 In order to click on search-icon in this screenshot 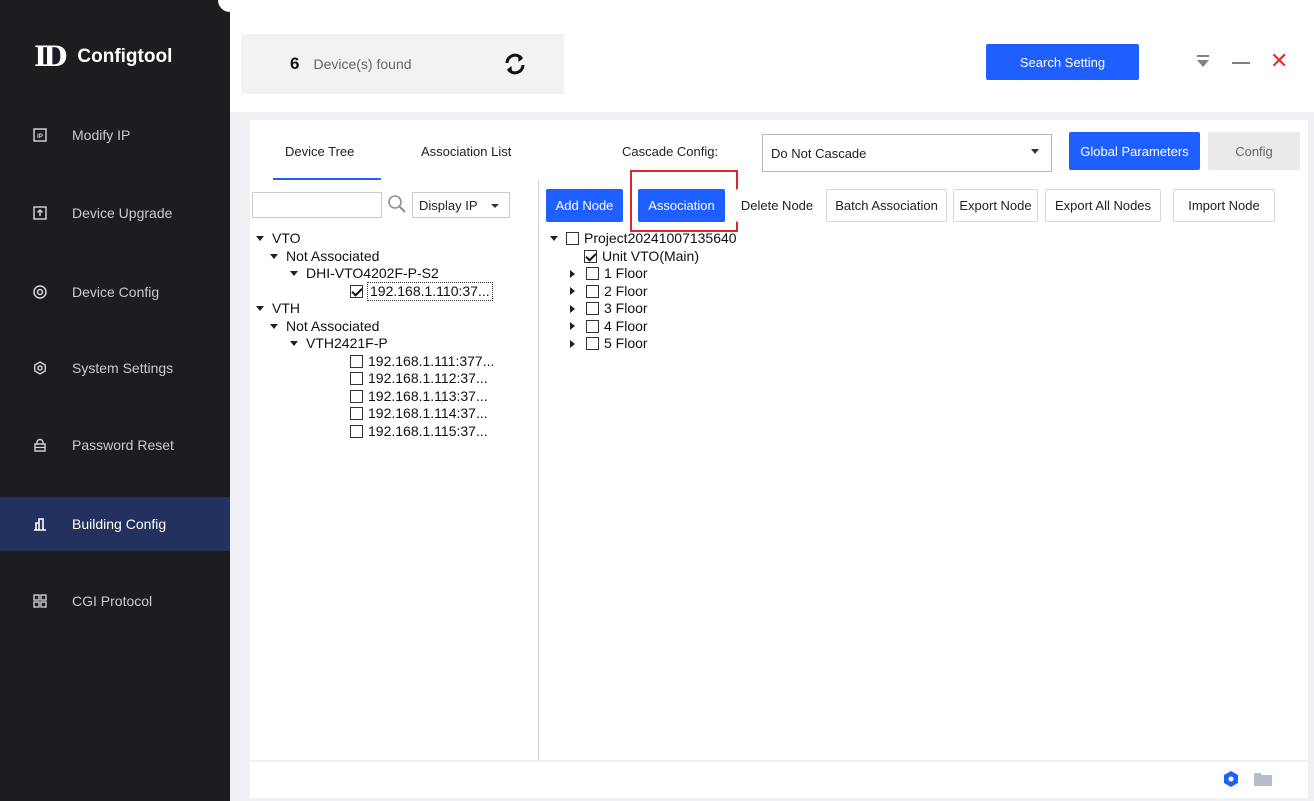, I will do `click(397, 204)`.